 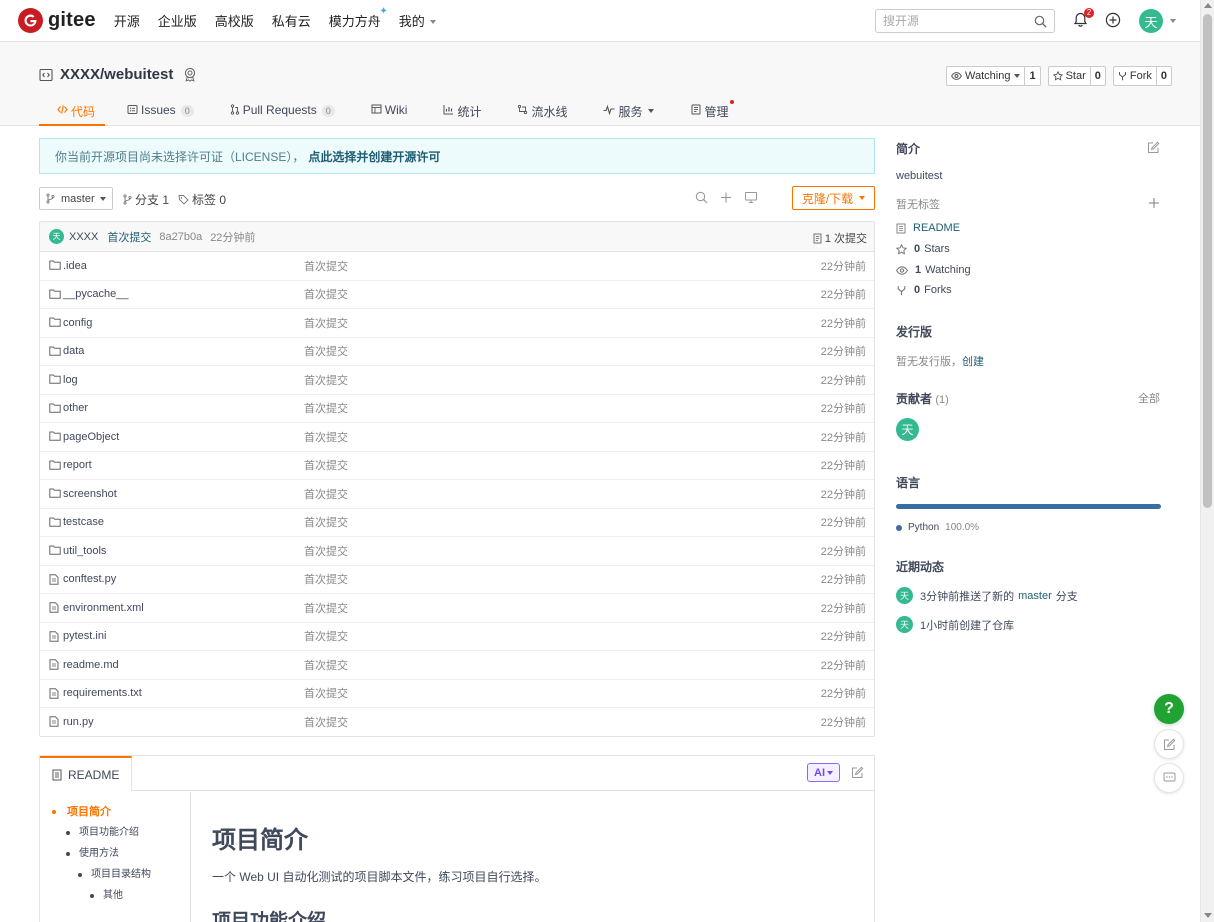 I want to click on branch-select: master, so click(x=76, y=198).